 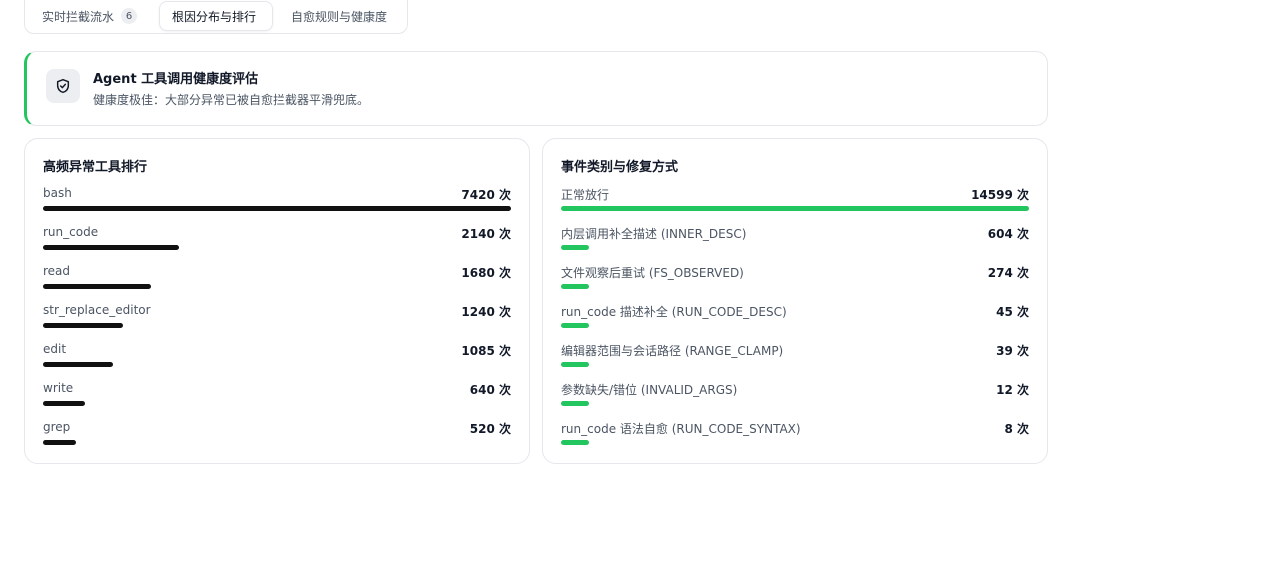 I want to click on tab-label: 自愈规则与健康度, so click(x=339, y=16).